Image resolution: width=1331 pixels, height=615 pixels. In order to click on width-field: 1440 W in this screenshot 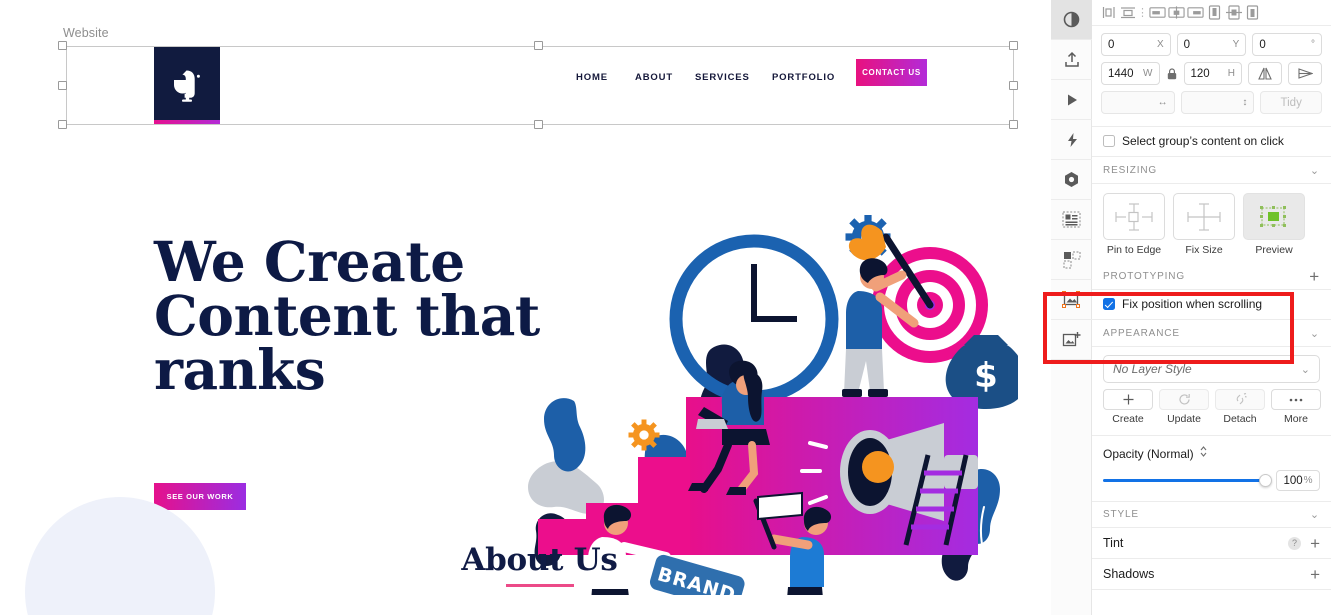, I will do `click(1130, 73)`.